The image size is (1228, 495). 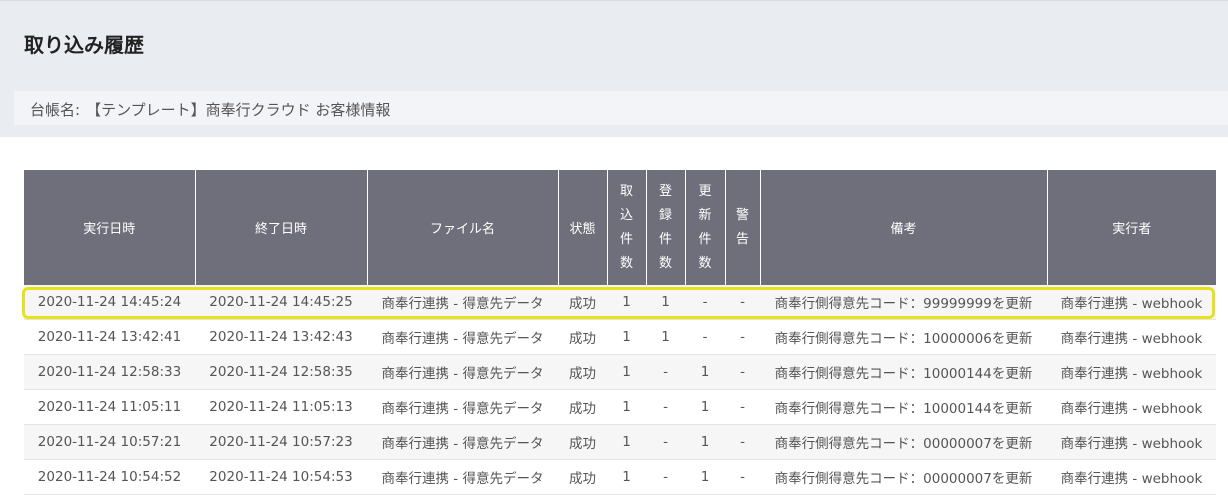 I want to click on cell-started: 2020-11-24 14:45:24, so click(x=109, y=302).